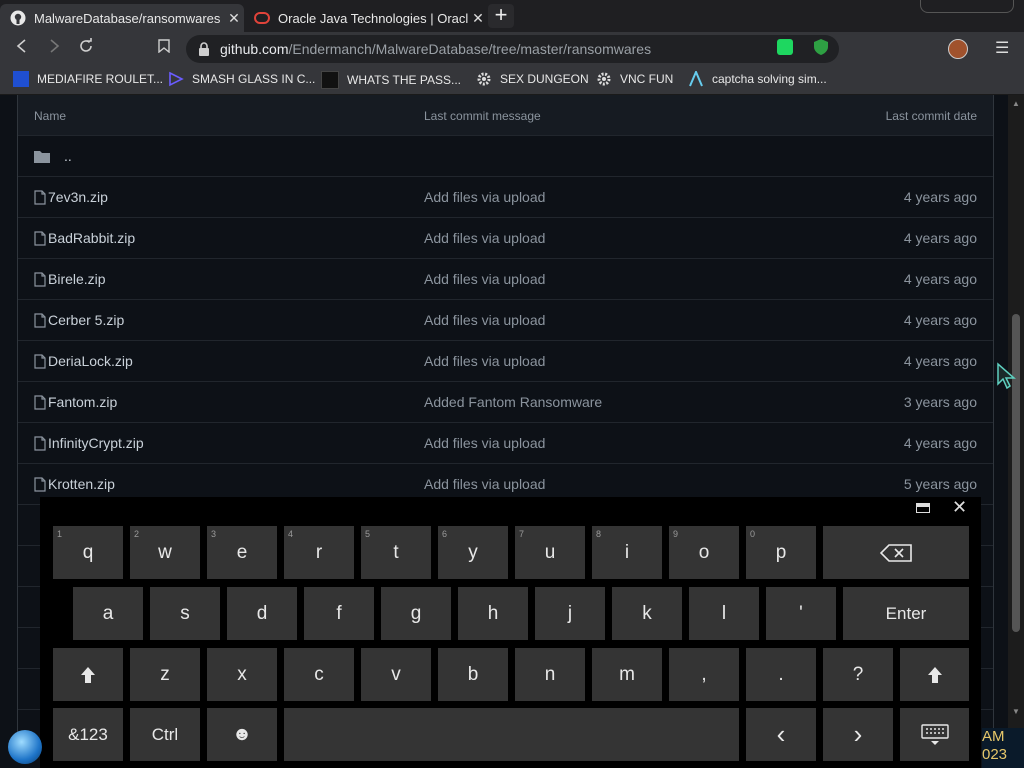 The image size is (1024, 768). What do you see at coordinates (319, 552) in the screenshot?
I see `key-r: 4r` at bounding box center [319, 552].